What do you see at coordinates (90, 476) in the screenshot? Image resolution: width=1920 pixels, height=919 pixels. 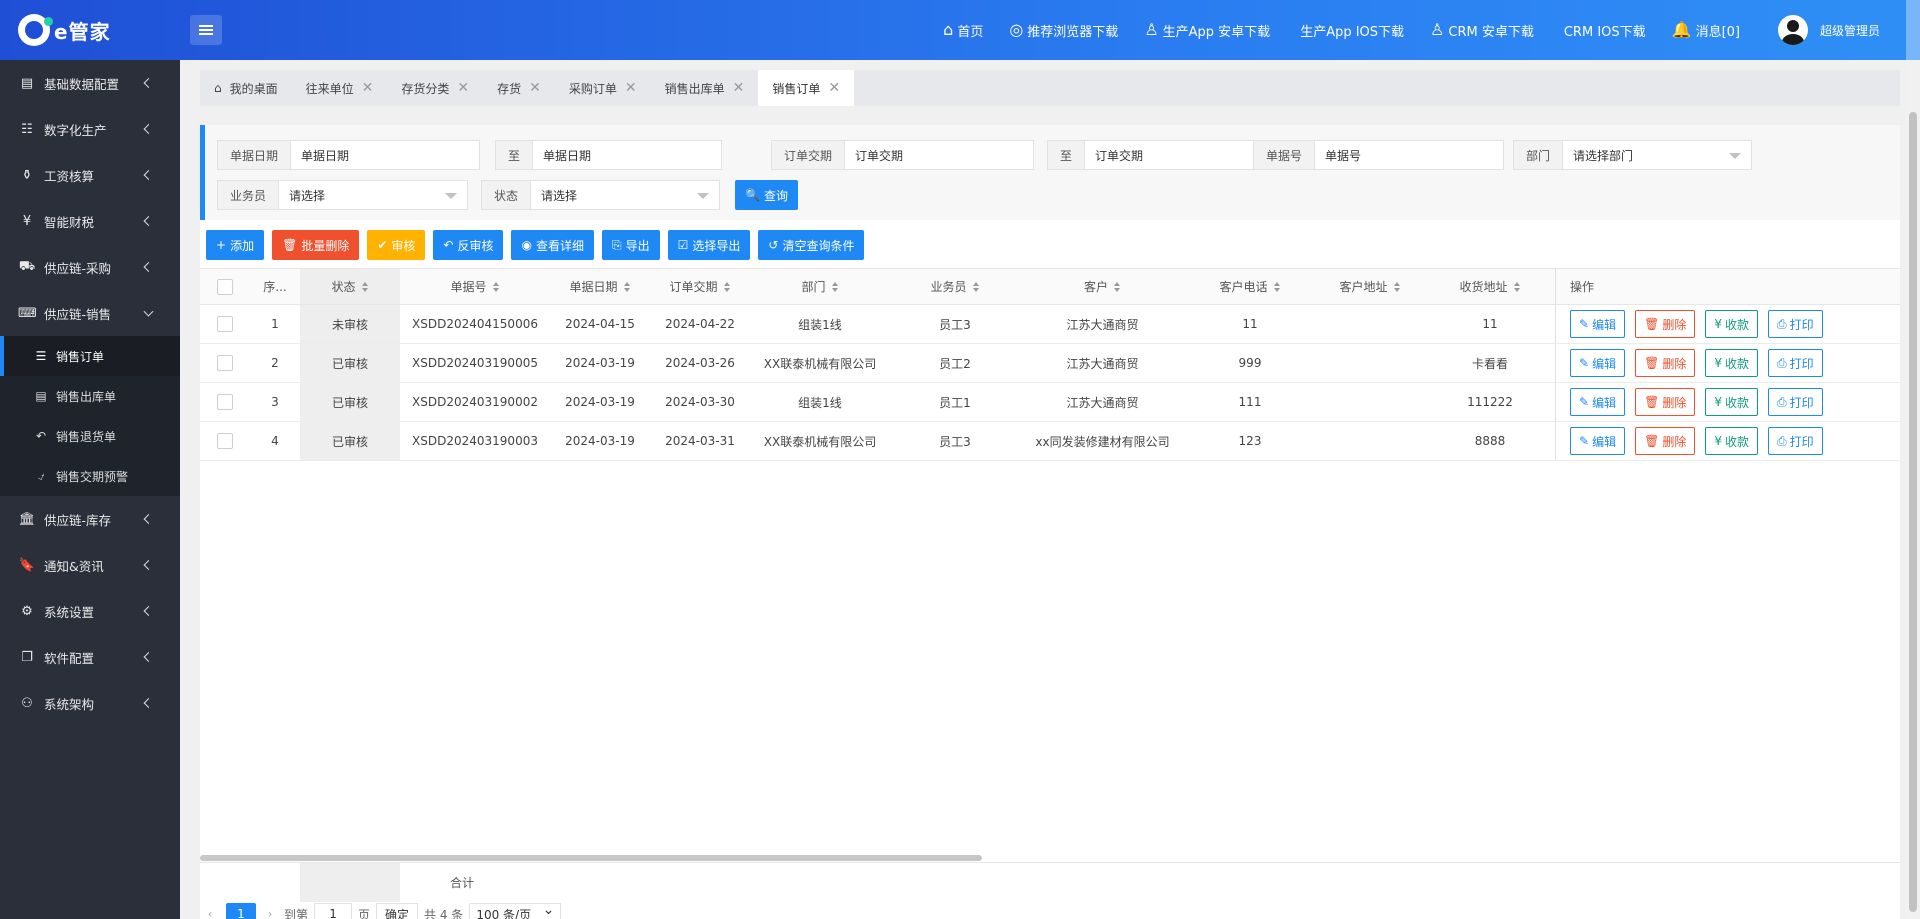 I see `sidebar-subitem-delivery-warning: ⍻ 销售交期预警` at bounding box center [90, 476].